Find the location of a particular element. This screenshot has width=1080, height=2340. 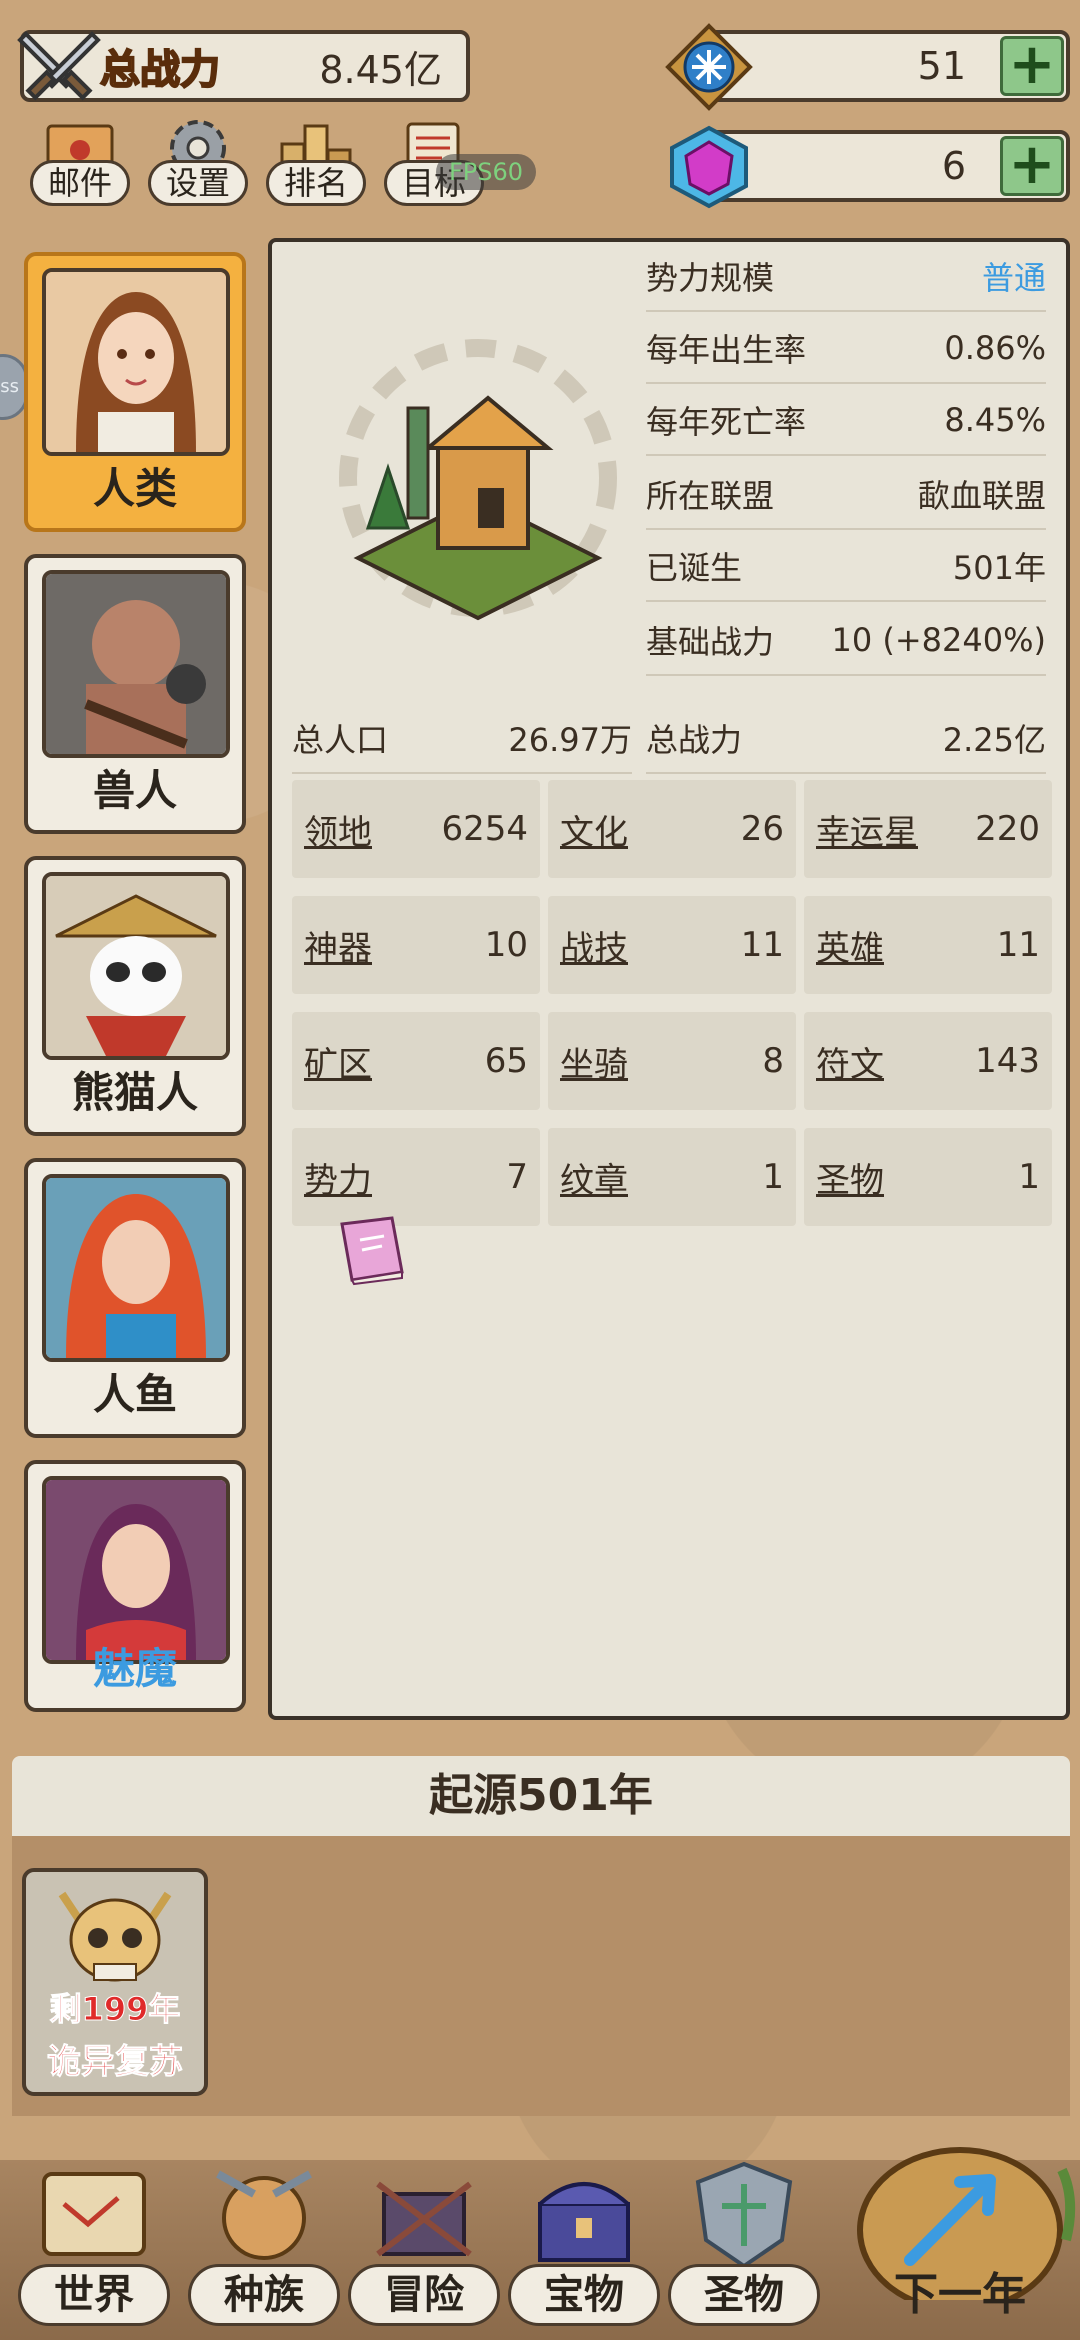

nav-world: 世界 is located at coordinates (94, 2240).